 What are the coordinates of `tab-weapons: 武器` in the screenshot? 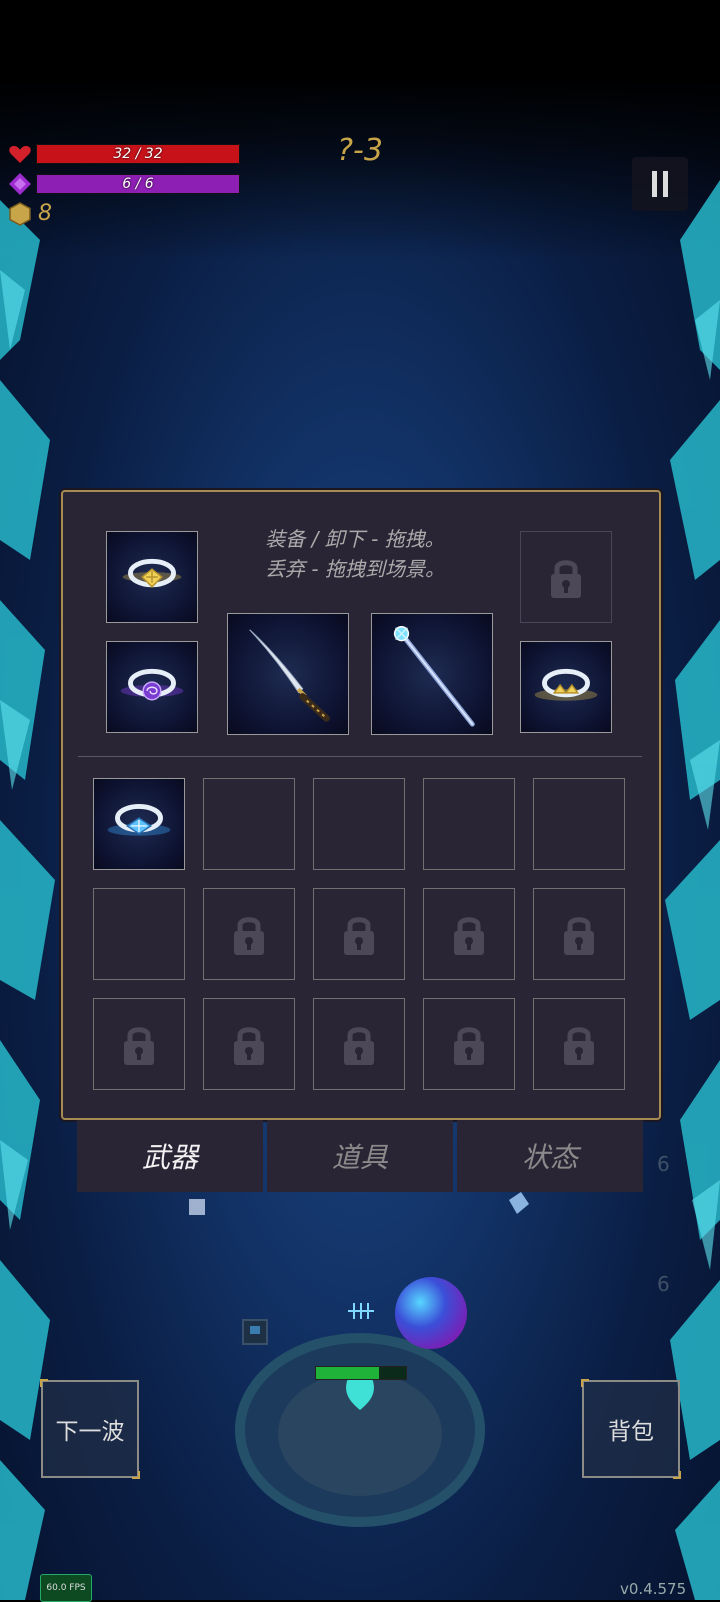 It's located at (170, 1156).